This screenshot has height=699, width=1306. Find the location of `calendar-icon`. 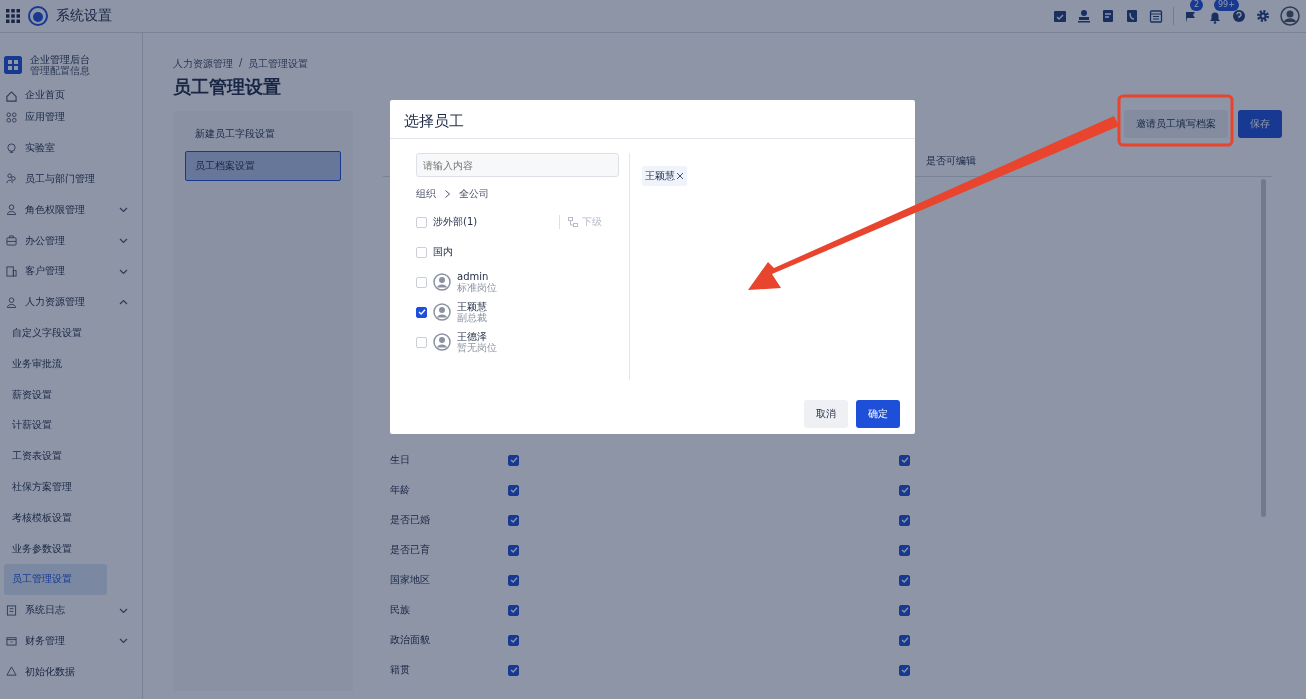

calendar-icon is located at coordinates (1156, 16).